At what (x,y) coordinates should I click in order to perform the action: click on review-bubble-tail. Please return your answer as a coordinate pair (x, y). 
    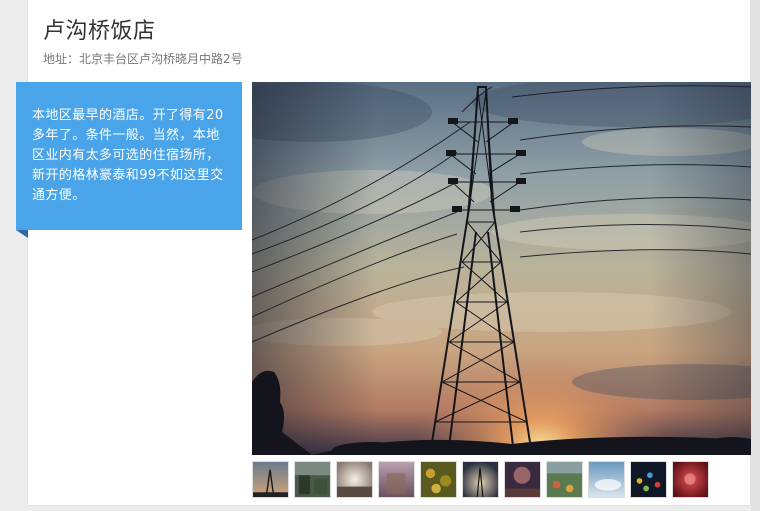
    Looking at the image, I should click on (22, 234).